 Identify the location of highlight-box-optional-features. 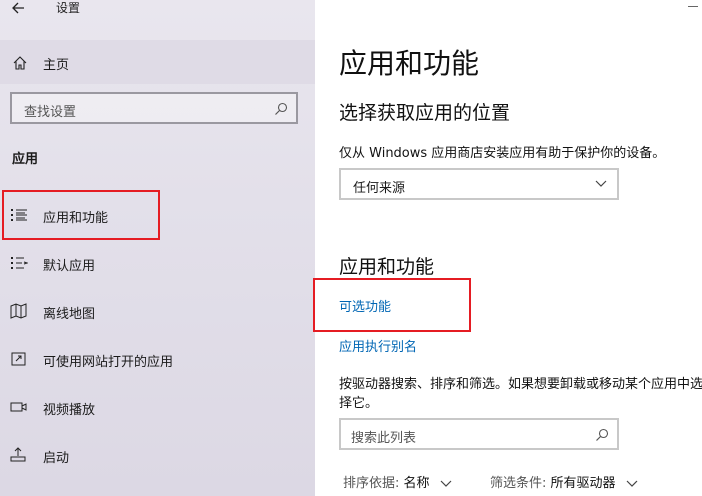
(392, 305).